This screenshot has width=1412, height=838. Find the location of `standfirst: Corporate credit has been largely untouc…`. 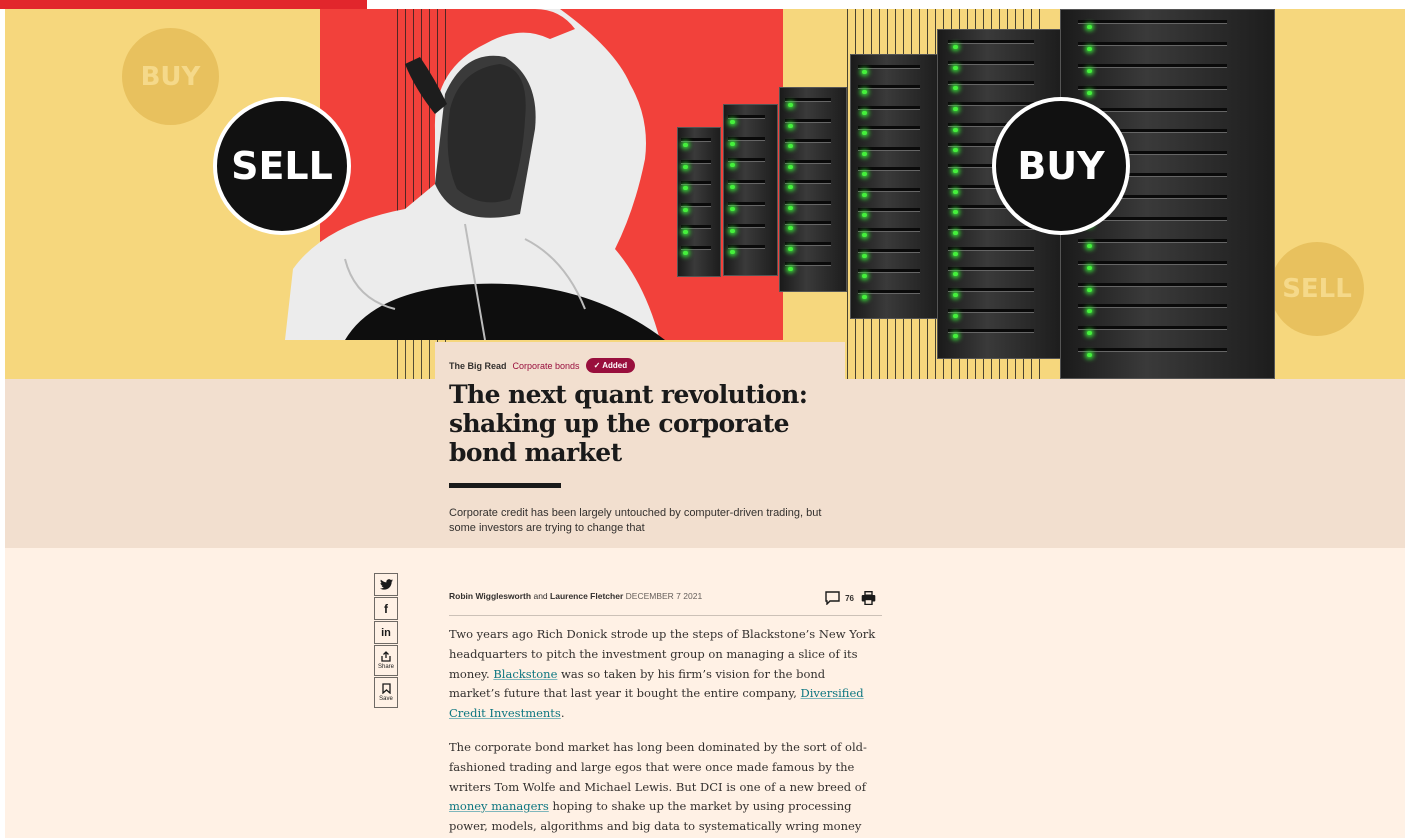

standfirst: Corporate credit has been largely untouc… is located at coordinates (635, 520).